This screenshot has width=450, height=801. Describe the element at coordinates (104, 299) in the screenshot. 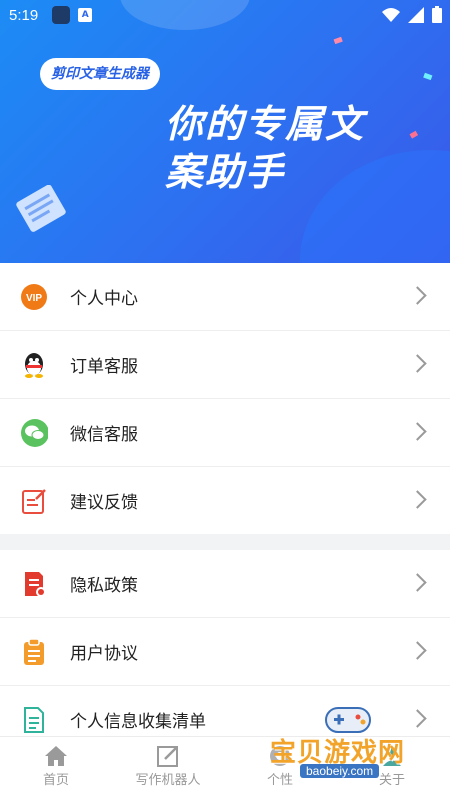

I see `menu-label: 个人中心` at that location.